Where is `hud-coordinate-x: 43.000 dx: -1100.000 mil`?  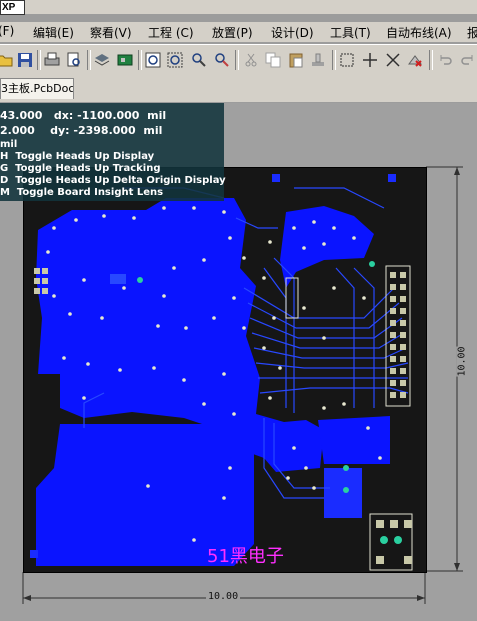
hud-coordinate-x: 43.000 dx: -1100.000 mil is located at coordinates (83, 115).